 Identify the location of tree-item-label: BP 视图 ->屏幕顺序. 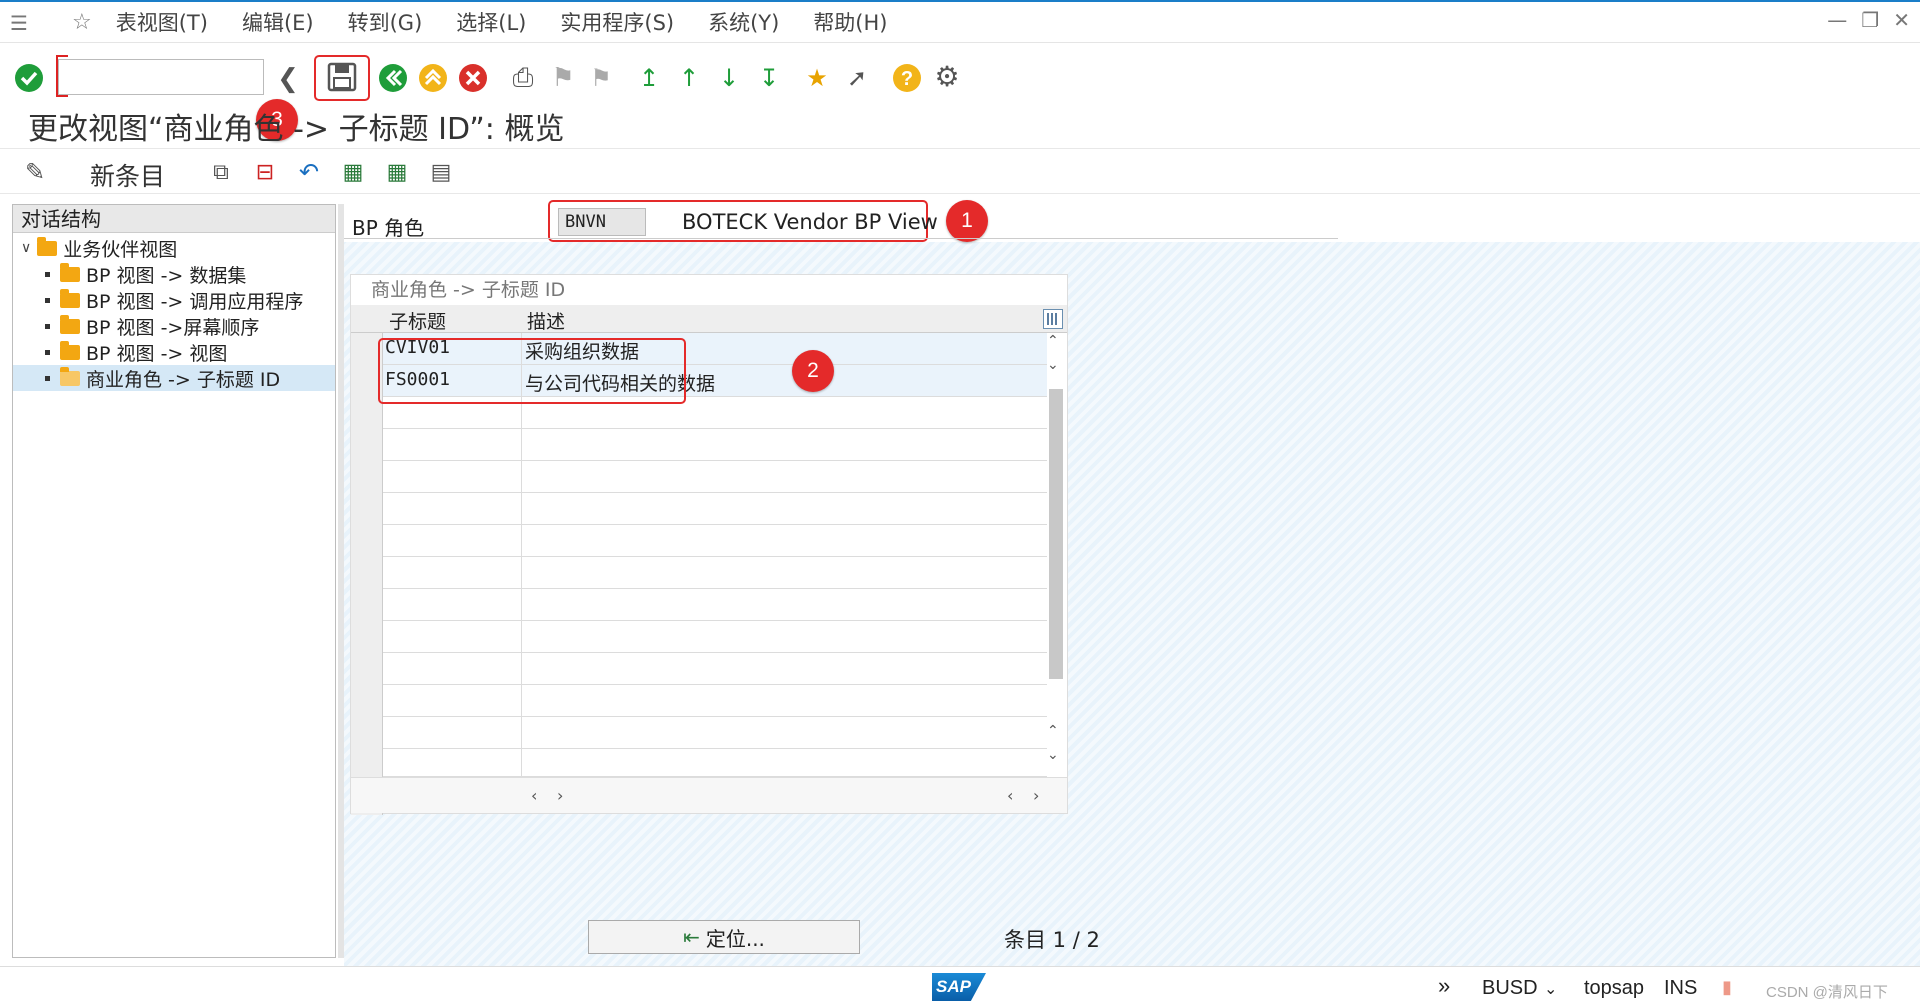
(173, 327).